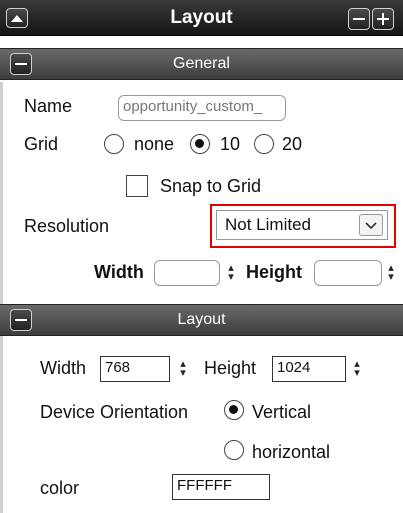  I want to click on layout-height-label: Height, so click(230, 368).